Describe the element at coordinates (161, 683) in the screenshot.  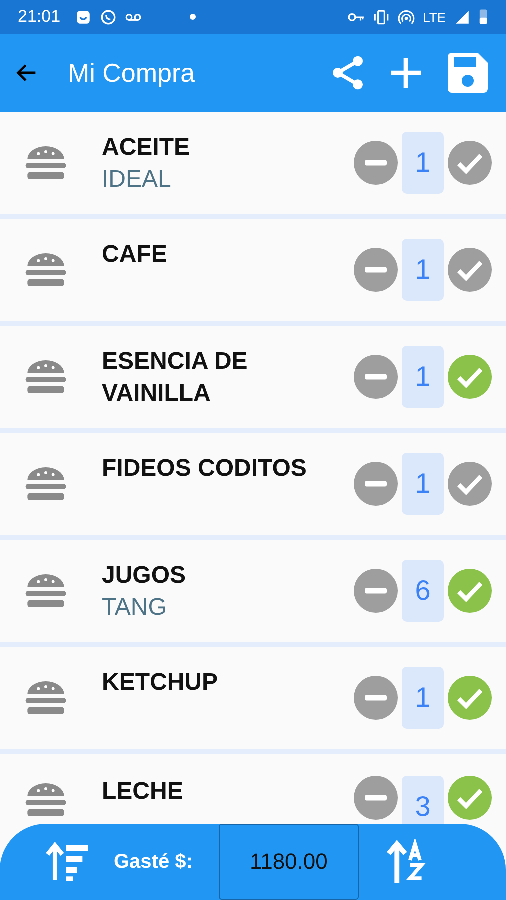
I see `item-name: KETCHUP` at that location.